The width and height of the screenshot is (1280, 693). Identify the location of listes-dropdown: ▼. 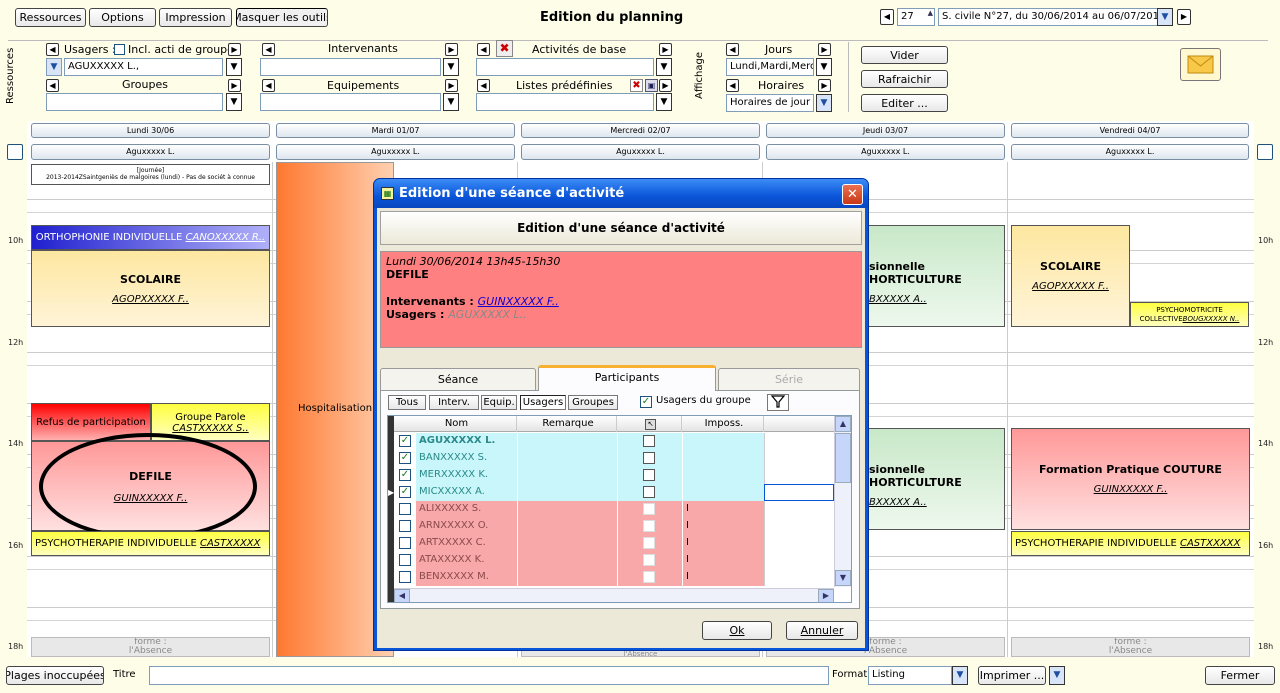
(664, 102).